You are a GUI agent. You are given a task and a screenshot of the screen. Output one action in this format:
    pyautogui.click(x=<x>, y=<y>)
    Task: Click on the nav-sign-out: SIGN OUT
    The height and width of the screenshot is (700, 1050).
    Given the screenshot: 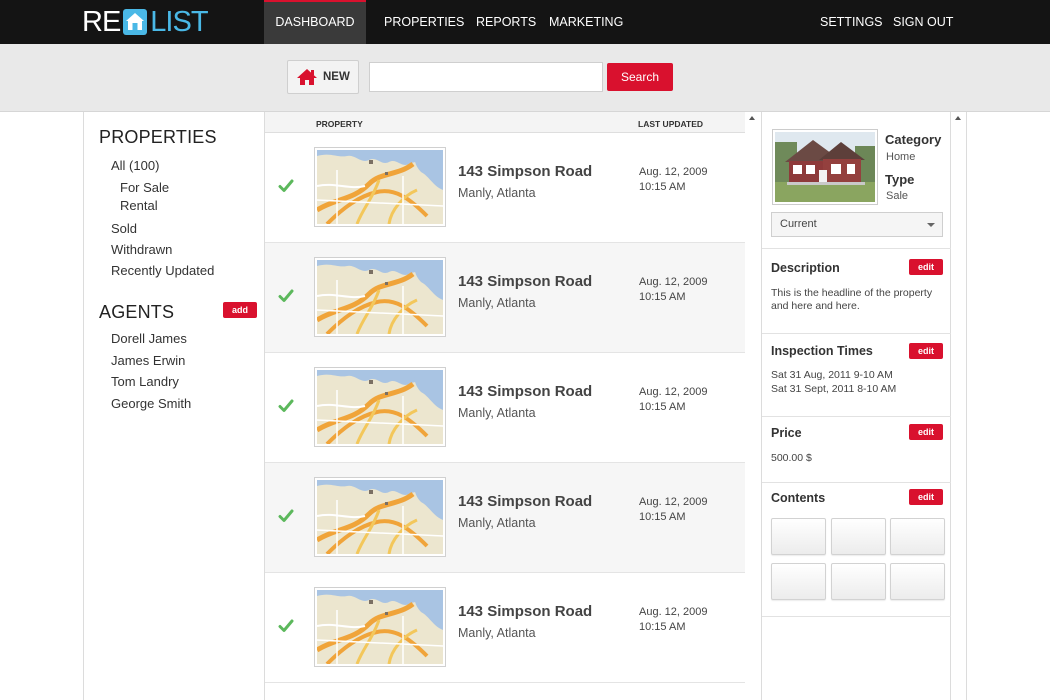 What is the action you would take?
    pyautogui.click(x=923, y=22)
    